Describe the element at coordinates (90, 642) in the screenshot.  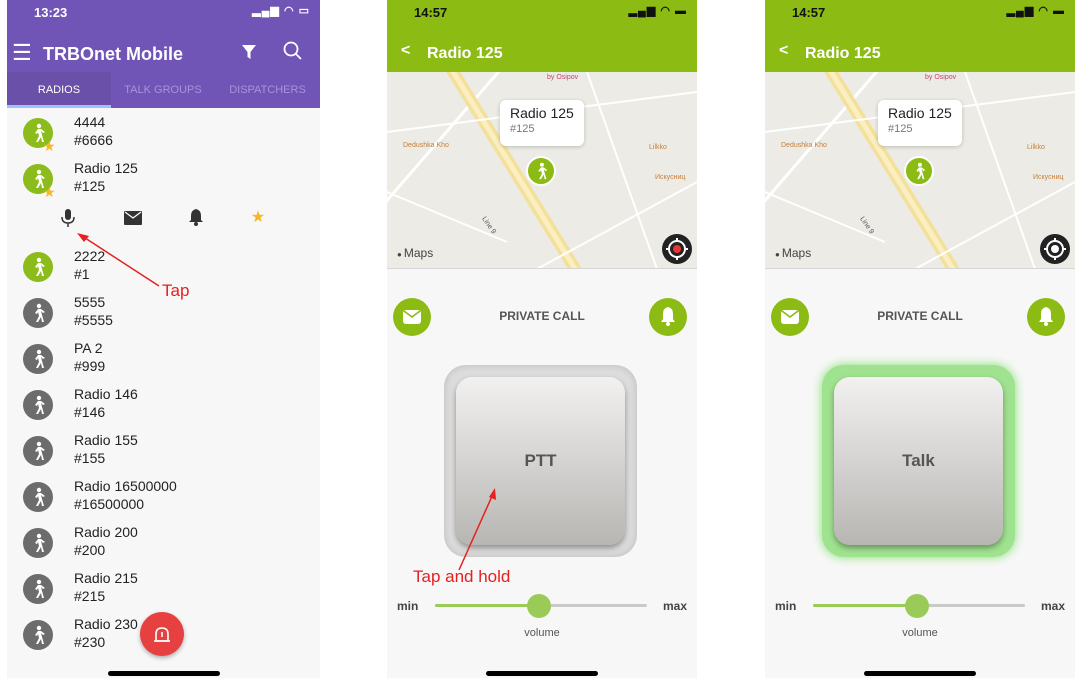
I see `radio-id: #230` at that location.